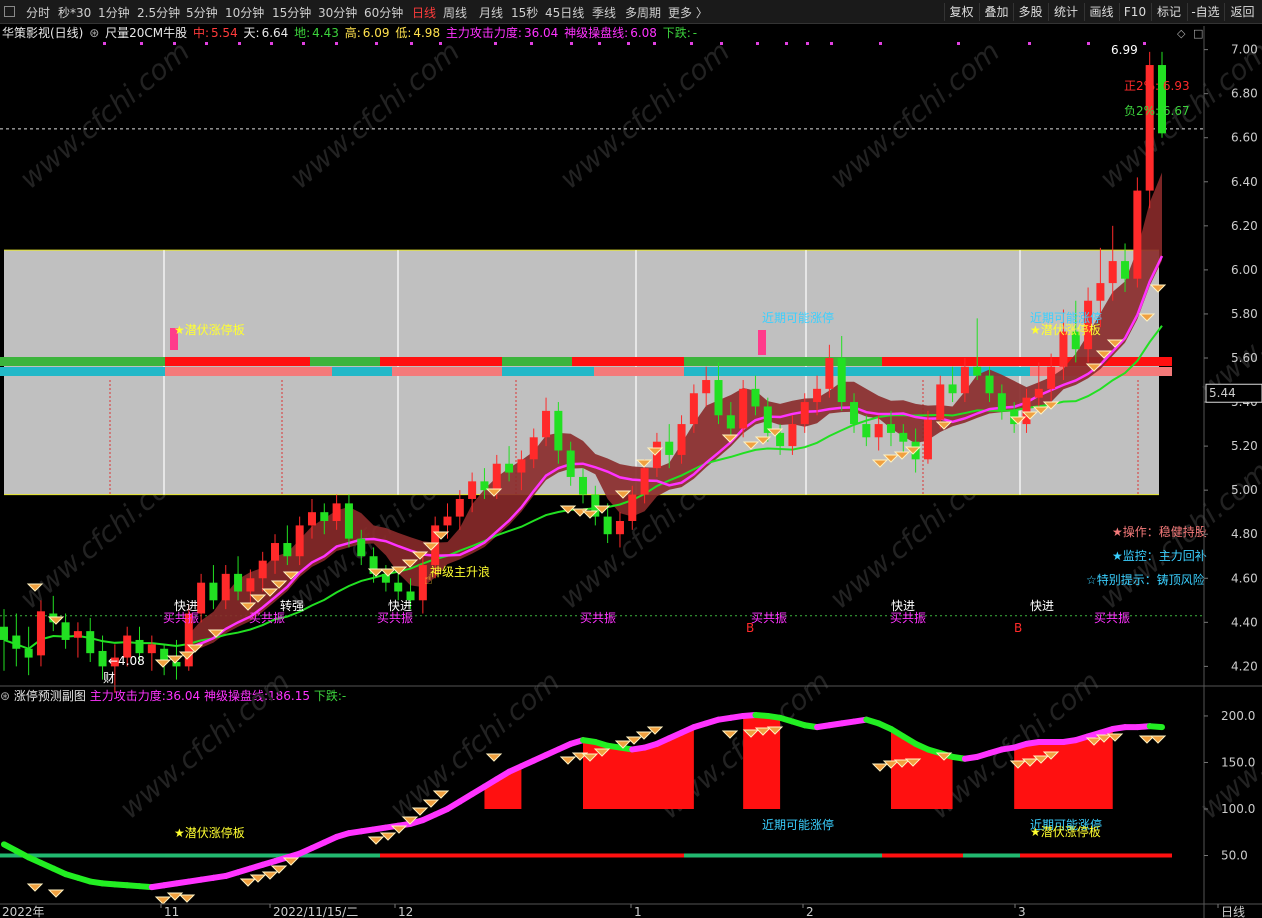  I want to click on date-label-0: 2022年, so click(23, 911).